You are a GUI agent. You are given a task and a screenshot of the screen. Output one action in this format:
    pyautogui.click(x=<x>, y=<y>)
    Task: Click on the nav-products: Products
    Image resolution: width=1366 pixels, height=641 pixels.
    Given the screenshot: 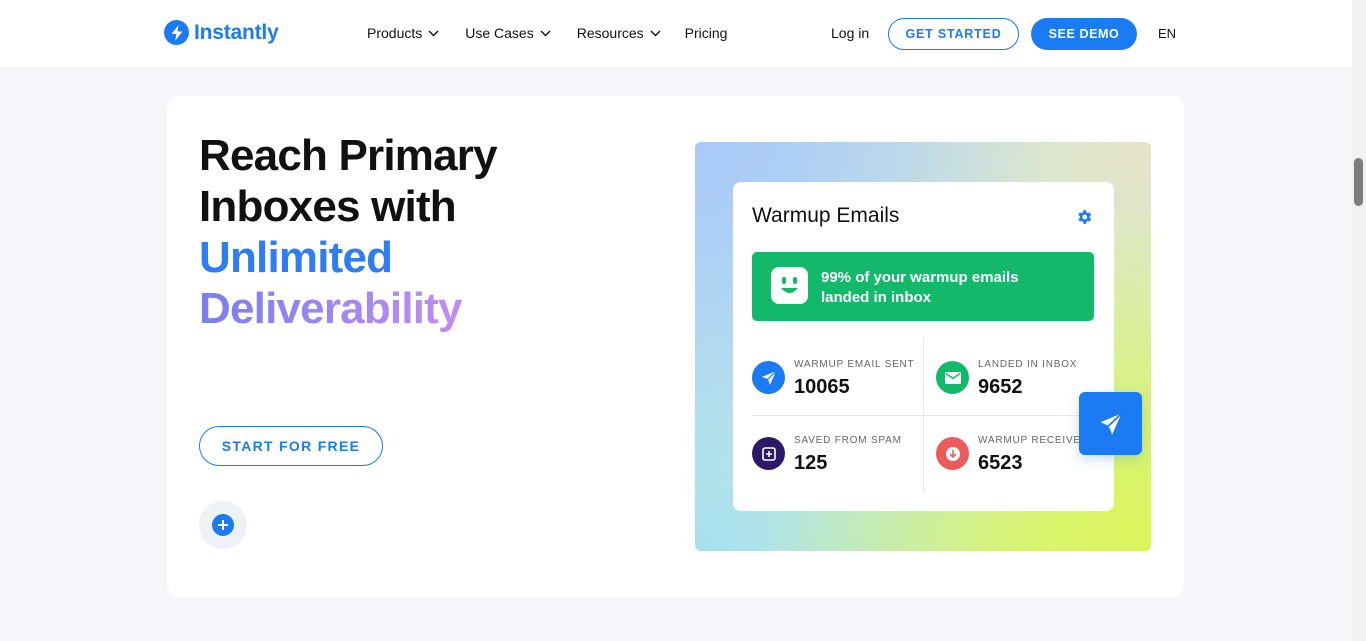 What is the action you would take?
    pyautogui.click(x=403, y=33)
    